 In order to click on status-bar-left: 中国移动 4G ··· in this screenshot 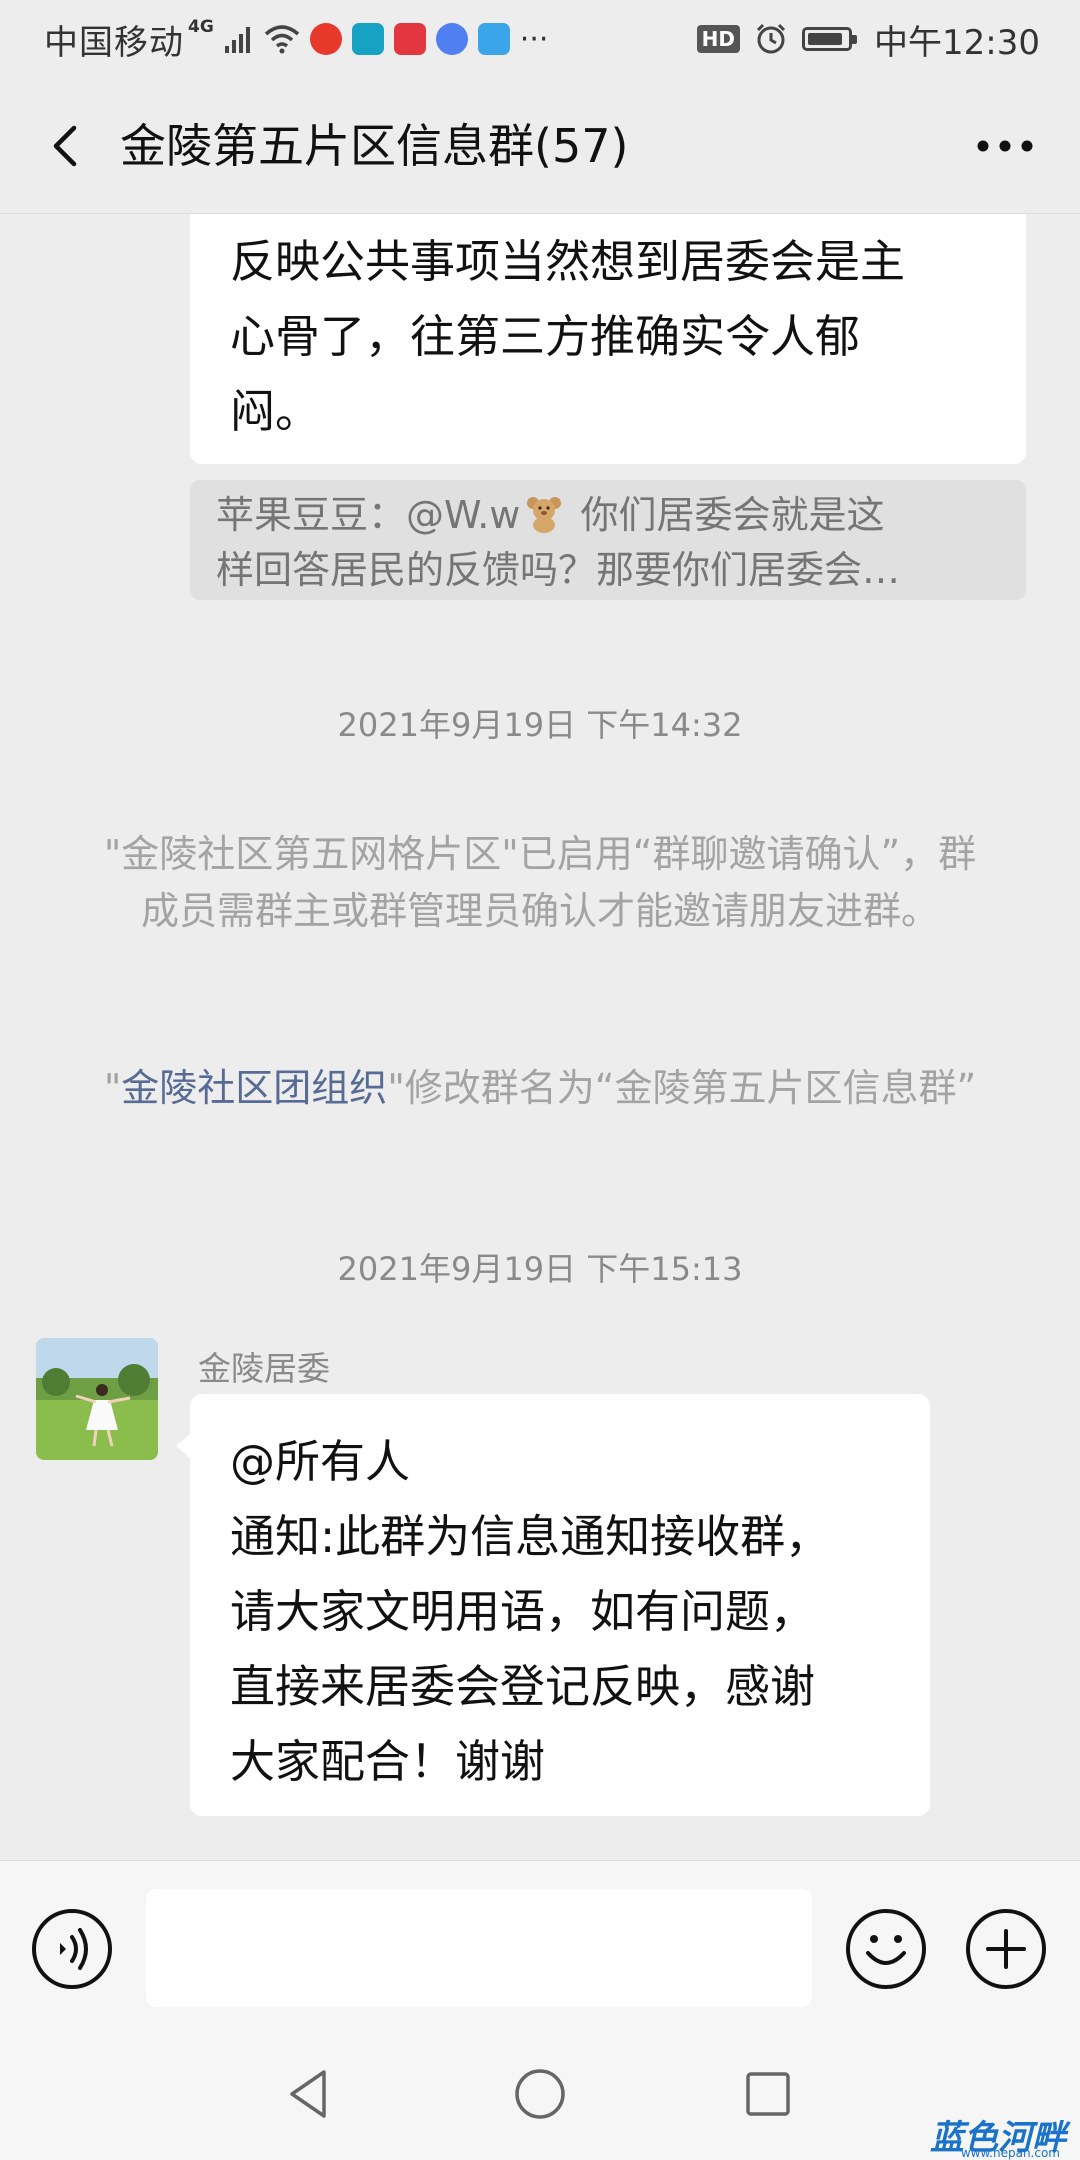, I will do `click(296, 39)`.